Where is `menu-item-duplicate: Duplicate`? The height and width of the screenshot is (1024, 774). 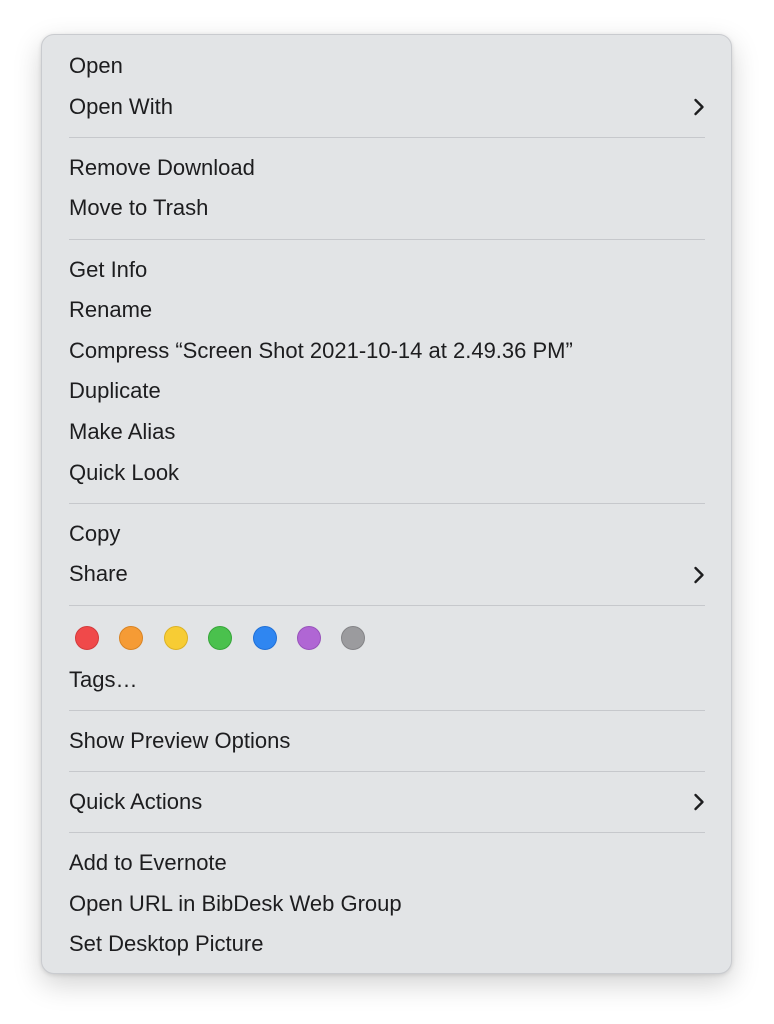
menu-item-duplicate: Duplicate is located at coordinates (386, 391).